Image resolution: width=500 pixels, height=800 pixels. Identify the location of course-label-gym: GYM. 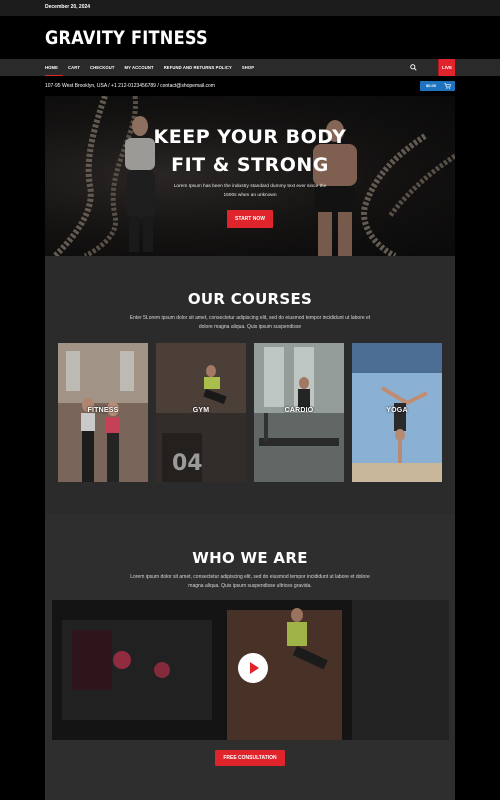
(201, 410).